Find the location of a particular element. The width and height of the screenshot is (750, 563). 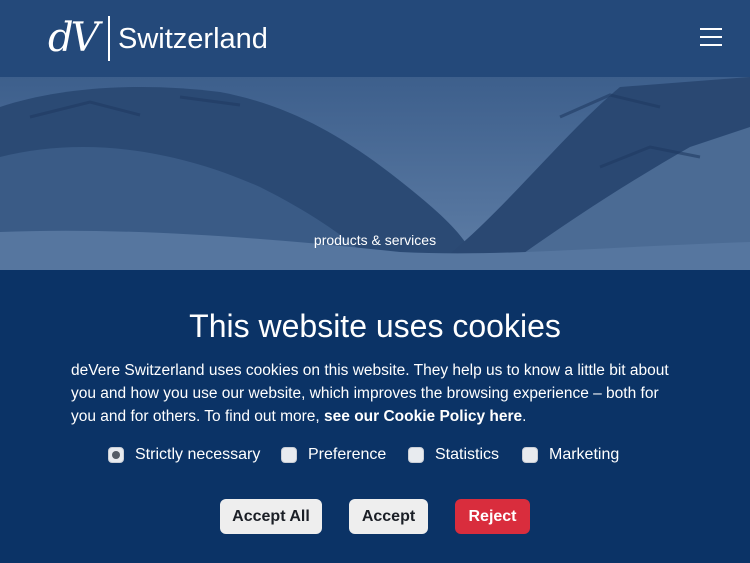

logo-divider is located at coordinates (109, 38).